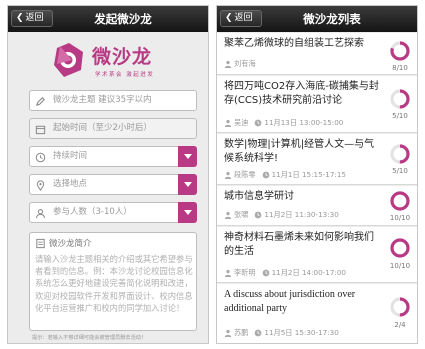 The width and height of the screenshot is (425, 349). What do you see at coordinates (245, 272) in the screenshot?
I see `salon-organizer: 李昕明` at bounding box center [245, 272].